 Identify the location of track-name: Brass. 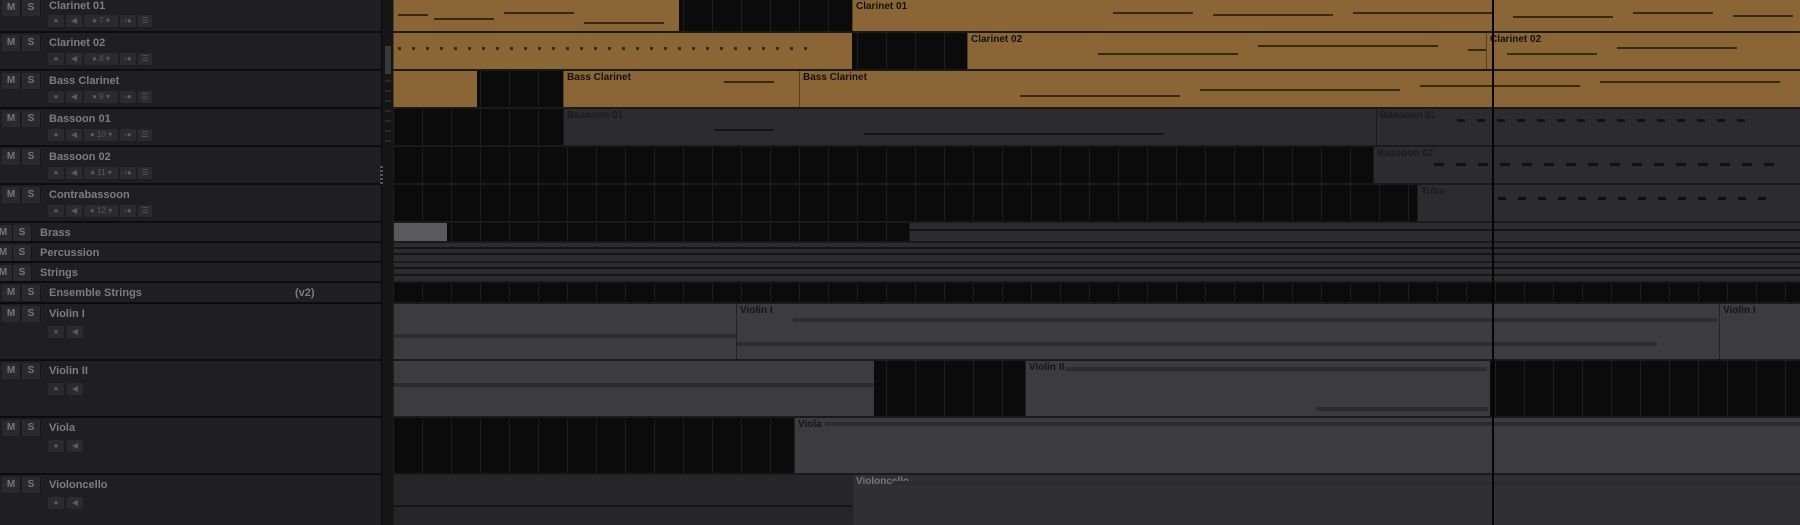
(55, 233).